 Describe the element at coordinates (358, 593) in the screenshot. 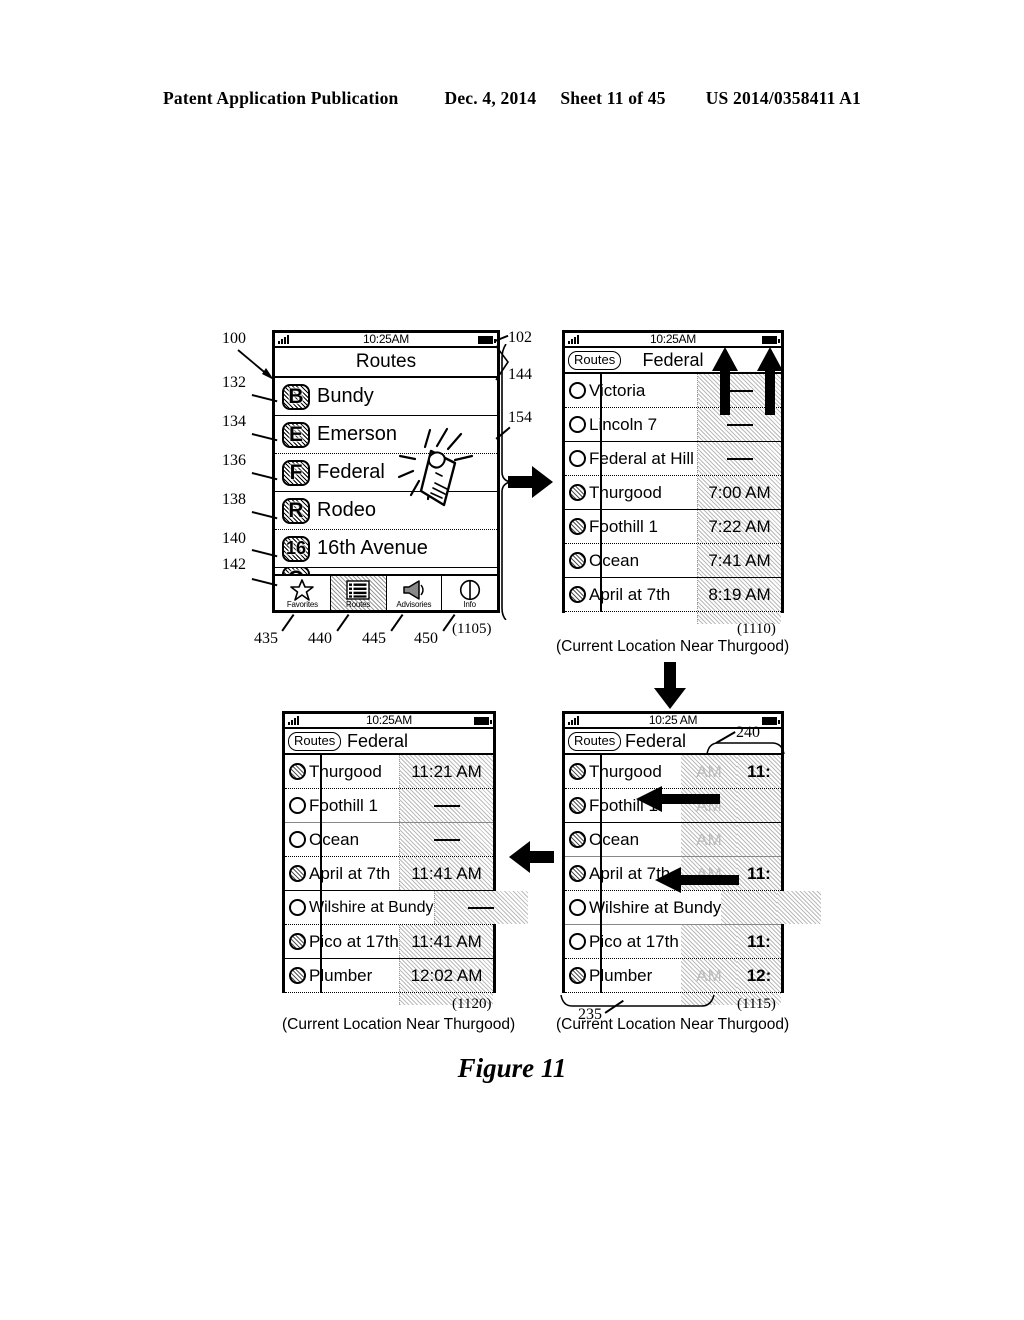

I see `tab-routes: Routes` at that location.